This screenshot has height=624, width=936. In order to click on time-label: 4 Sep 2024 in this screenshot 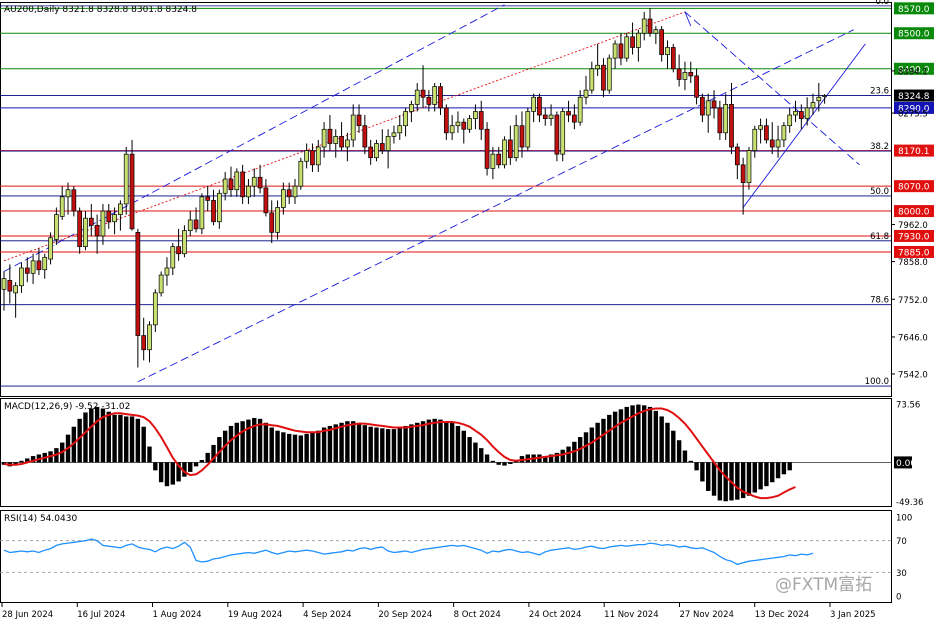, I will do `click(327, 615)`.